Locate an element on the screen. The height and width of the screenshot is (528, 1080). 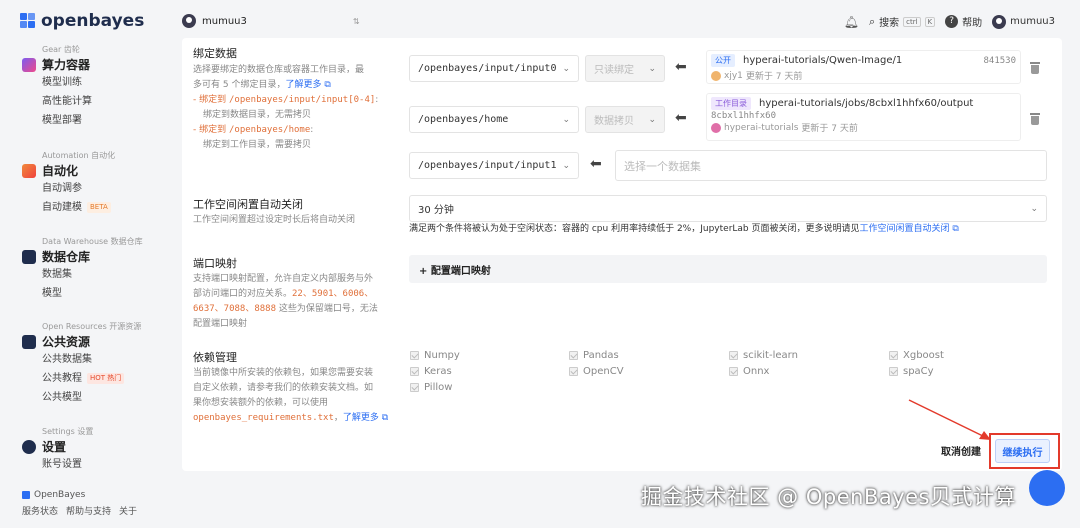
dep-keras: Keras is located at coordinates (431, 371).